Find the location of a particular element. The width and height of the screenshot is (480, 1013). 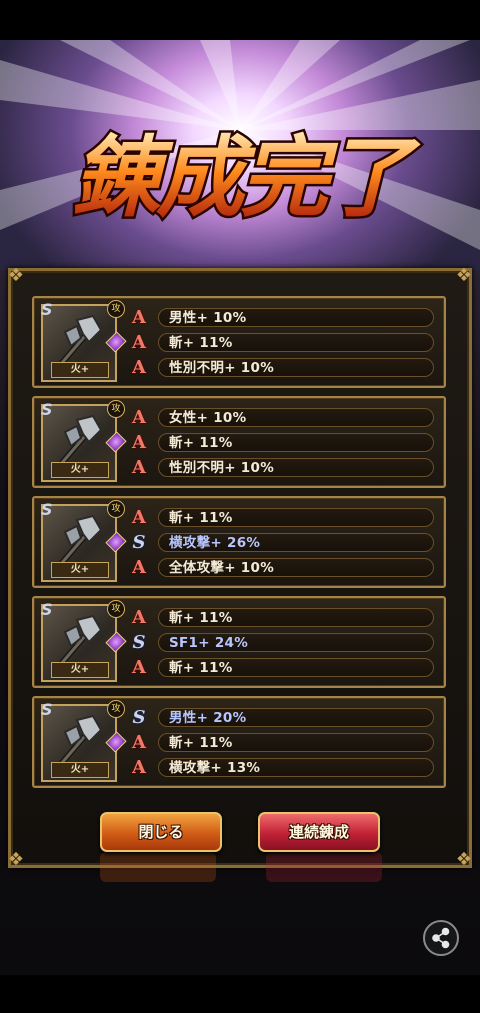

stat-bar: SF1+ 24% is located at coordinates (296, 642).